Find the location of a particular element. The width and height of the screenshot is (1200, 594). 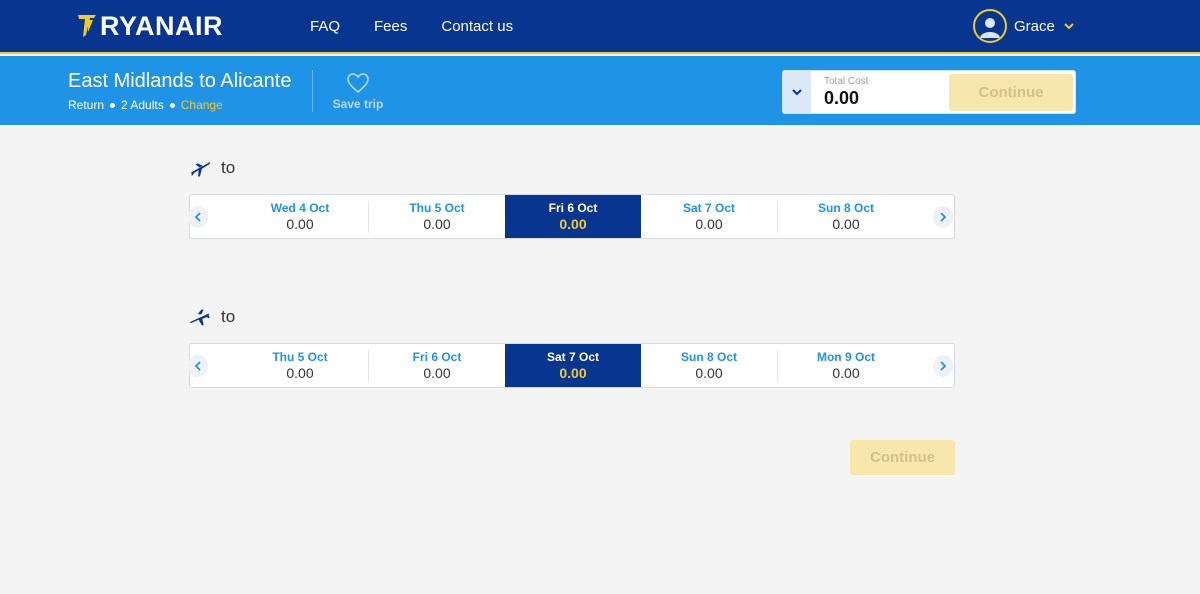

plane-depart-icon is located at coordinates (200, 169).